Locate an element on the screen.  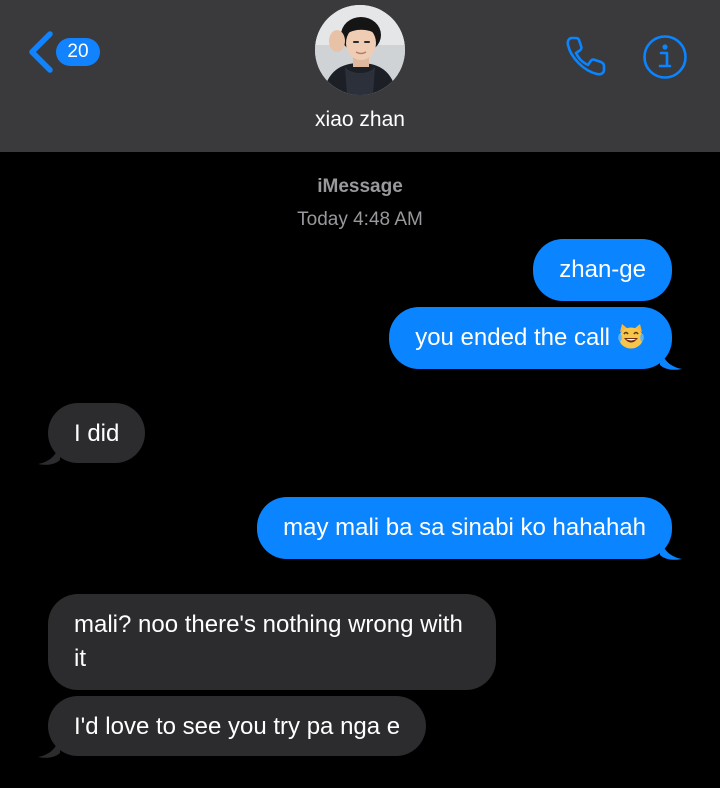
contact-avatar is located at coordinates (360, 50).